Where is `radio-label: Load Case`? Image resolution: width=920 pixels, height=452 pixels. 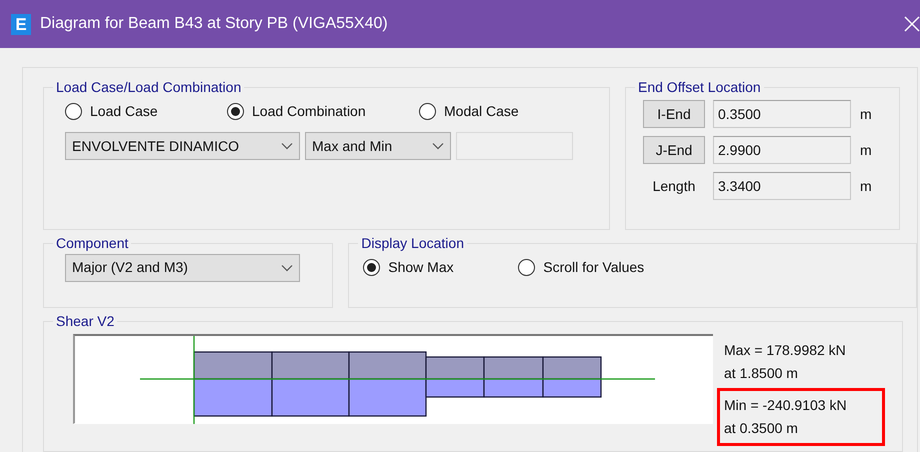
radio-label: Load Case is located at coordinates (124, 111).